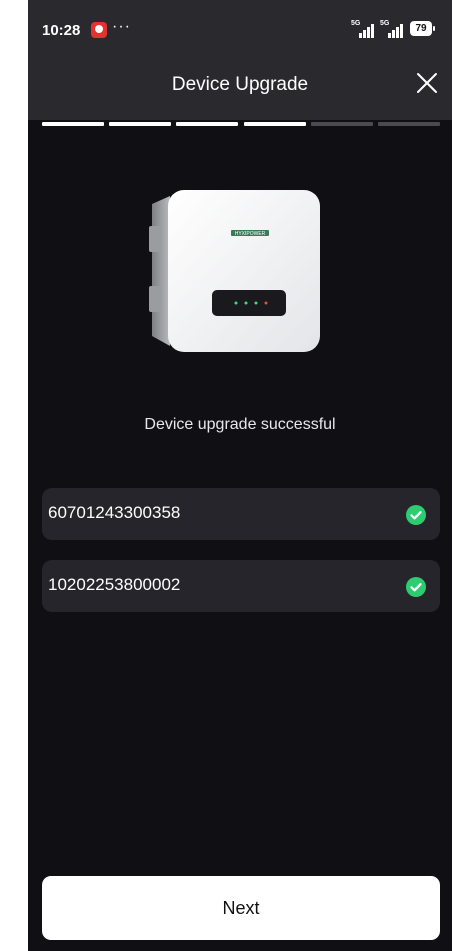 The height and width of the screenshot is (951, 454). I want to click on close-icon, so click(427, 83).